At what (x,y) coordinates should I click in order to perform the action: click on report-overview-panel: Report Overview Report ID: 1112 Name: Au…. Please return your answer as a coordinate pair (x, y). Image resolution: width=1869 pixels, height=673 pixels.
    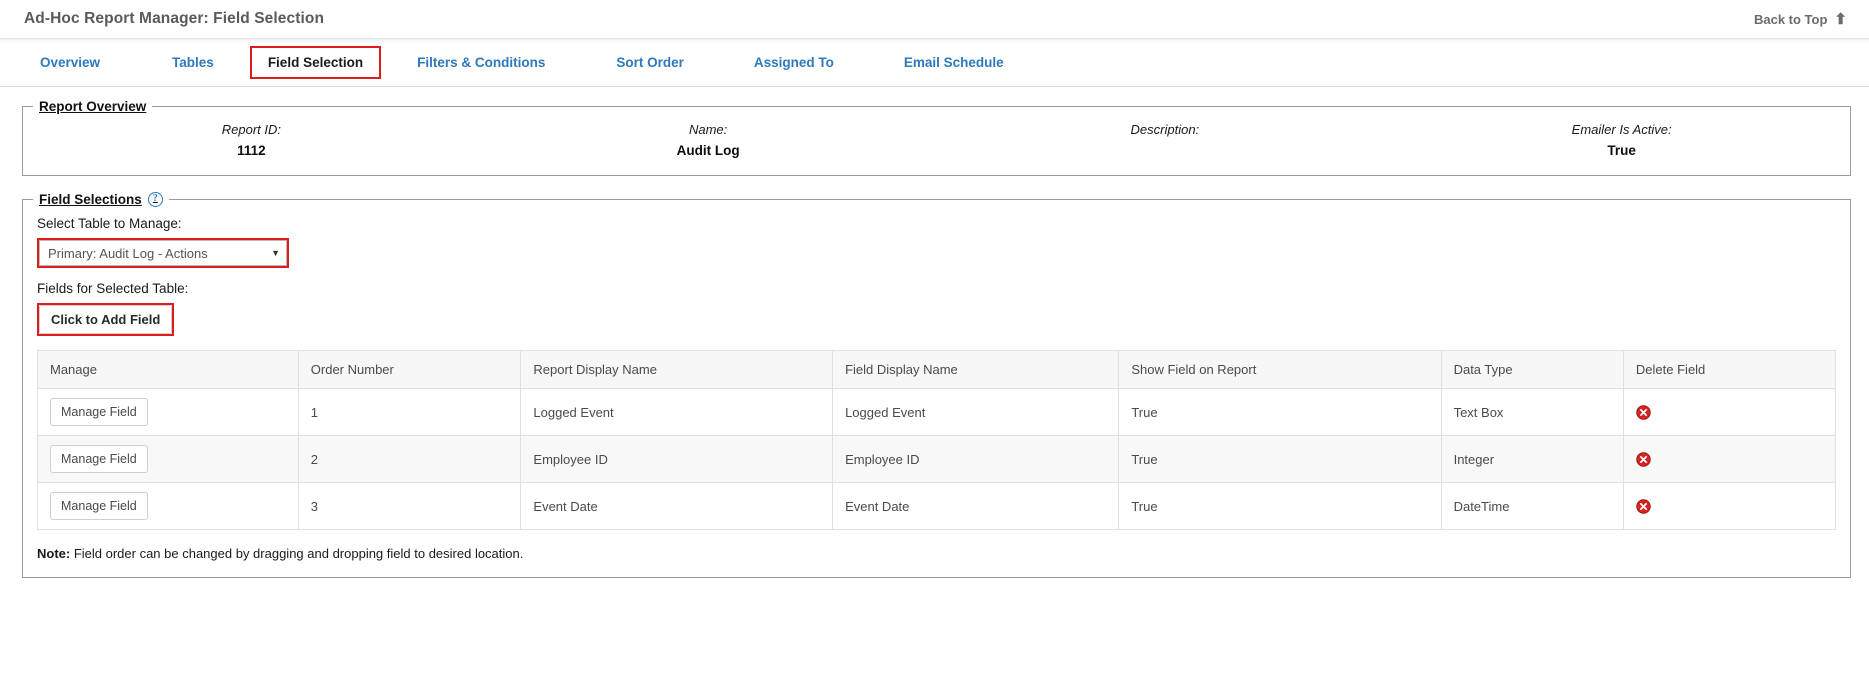
    Looking at the image, I should click on (936, 137).